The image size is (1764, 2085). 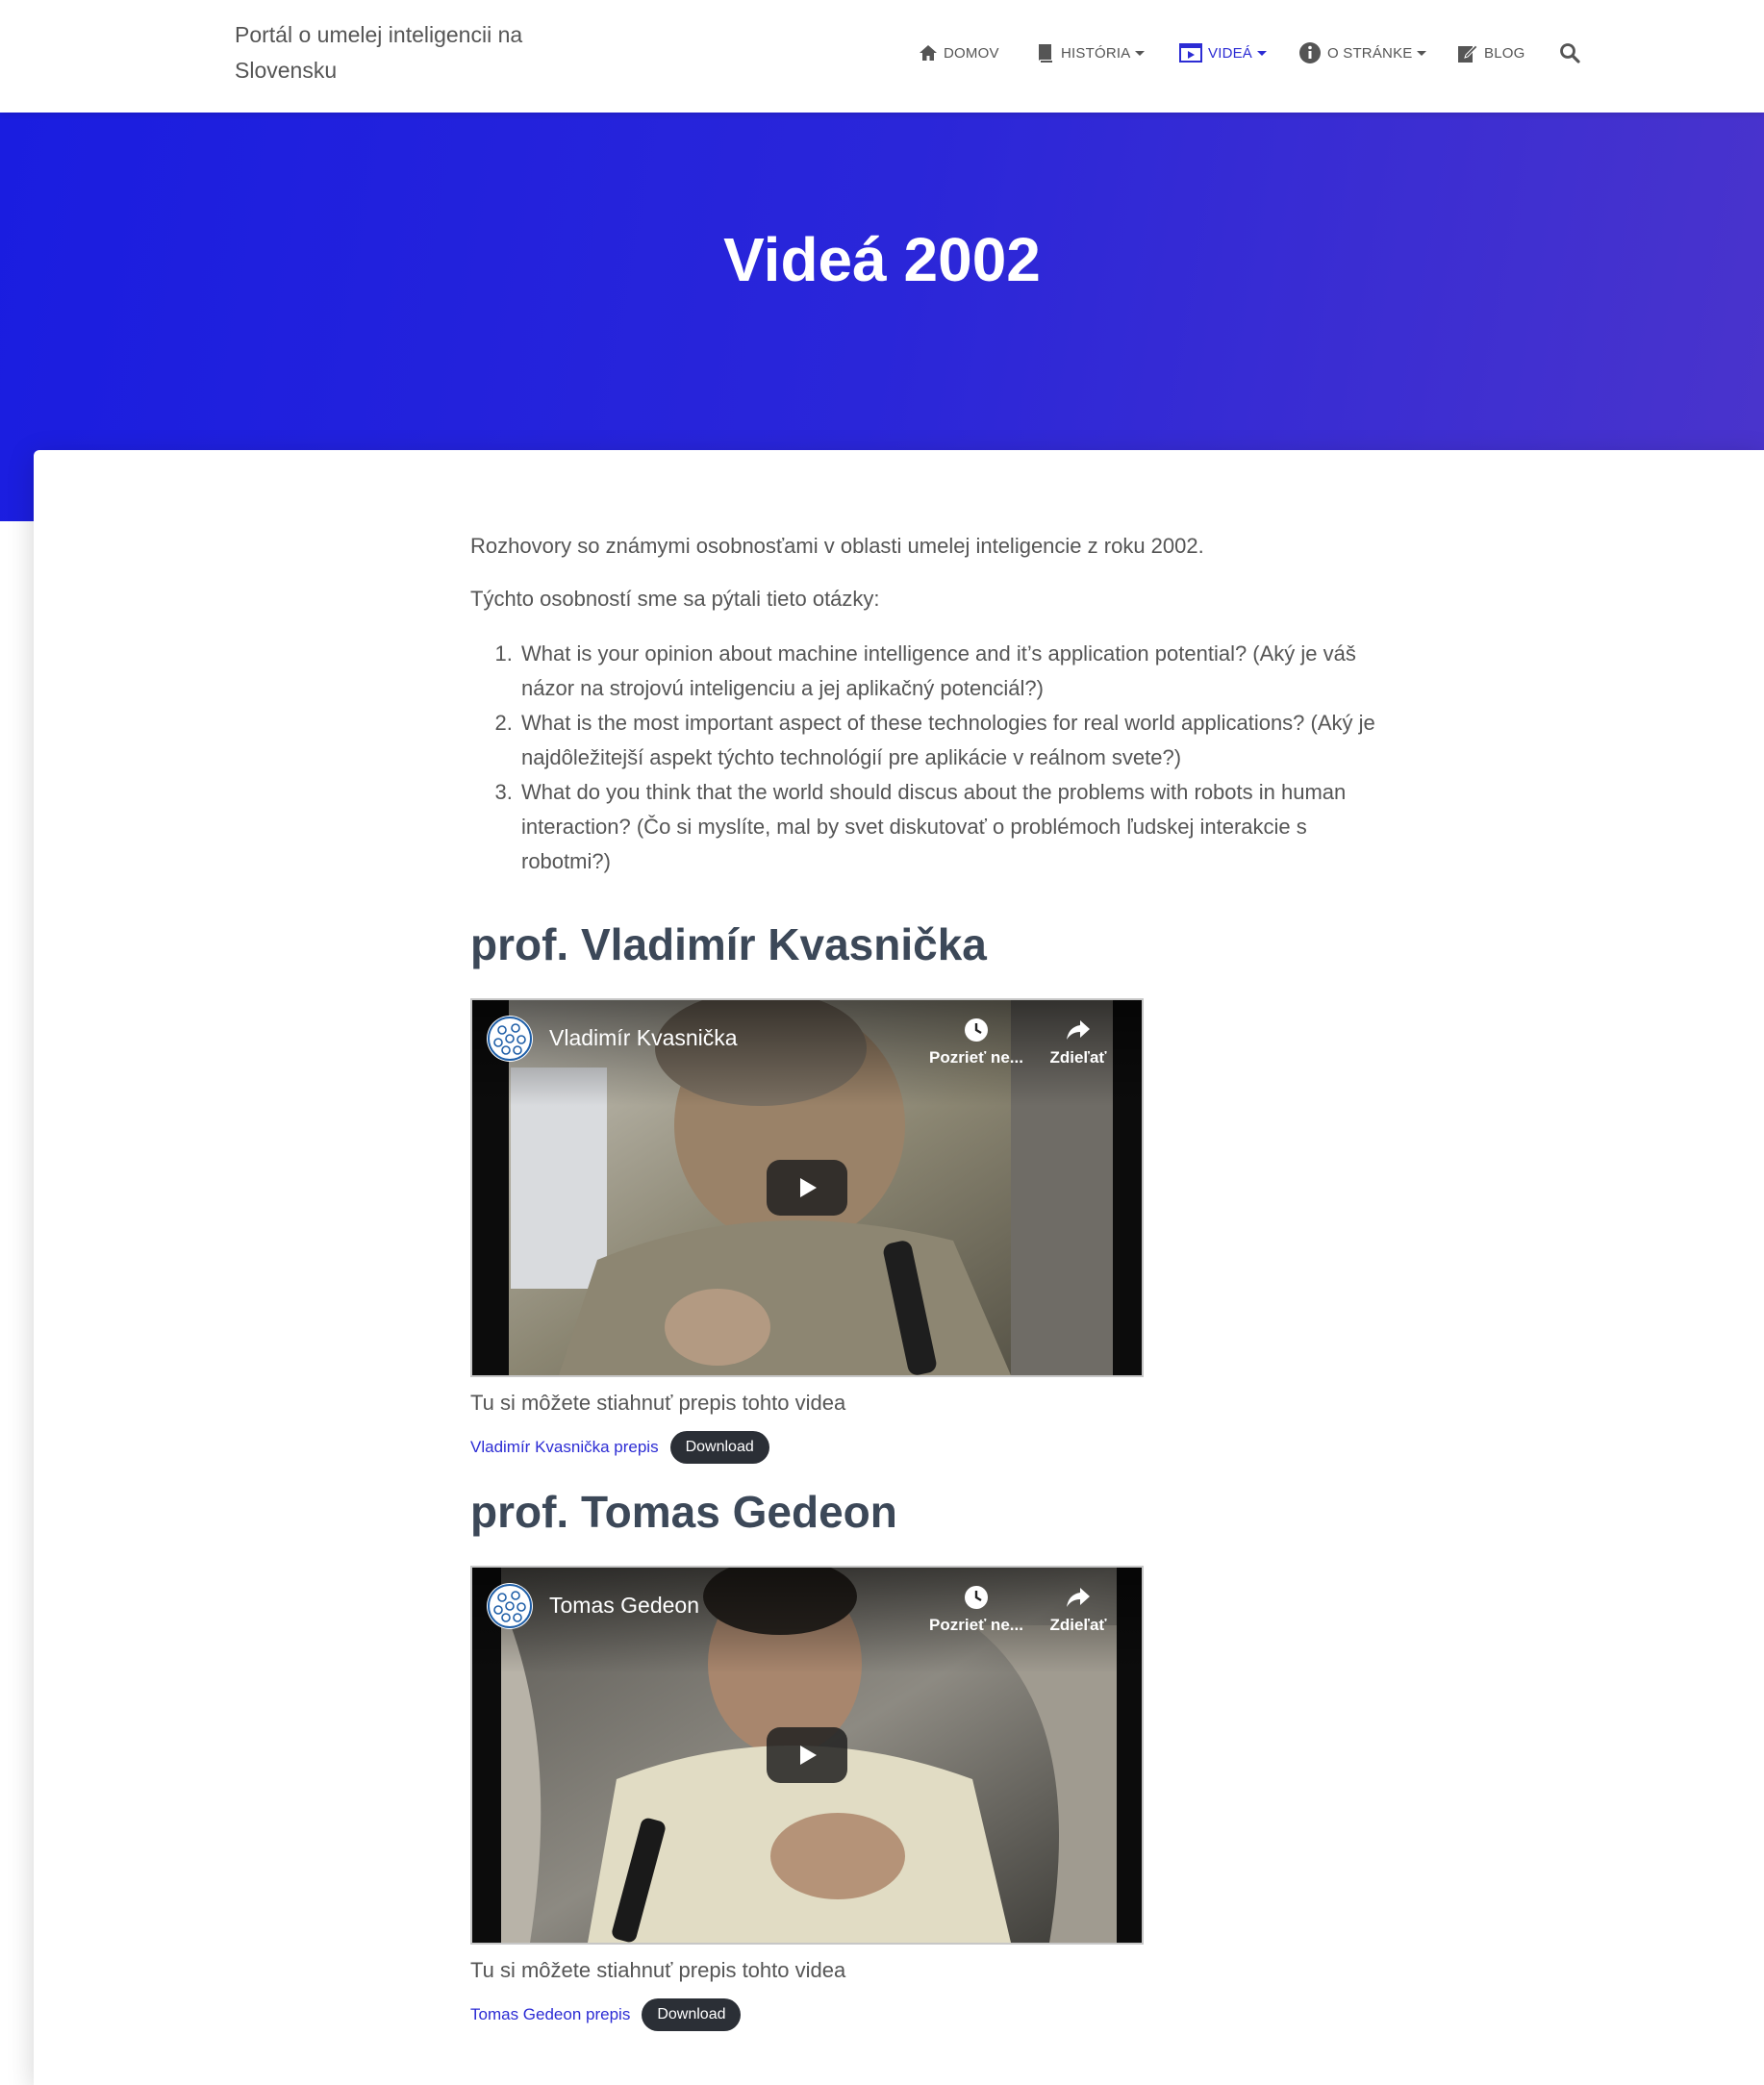 I want to click on nav-label-historia: HISTÓRIA, so click(x=1096, y=53).